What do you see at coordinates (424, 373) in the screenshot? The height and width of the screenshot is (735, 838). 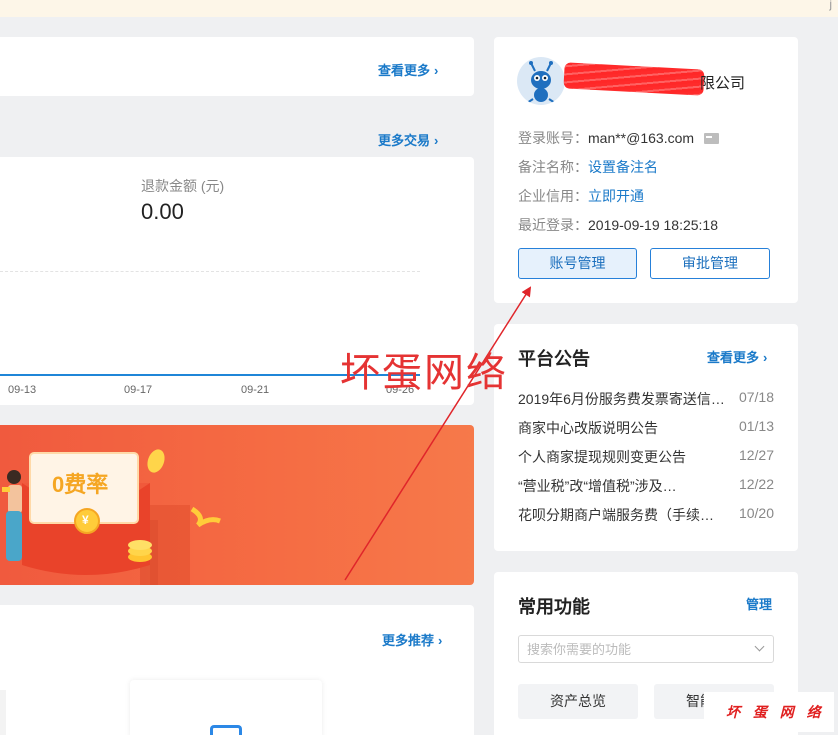 I see `watermark-text: 坏蛋网络` at bounding box center [424, 373].